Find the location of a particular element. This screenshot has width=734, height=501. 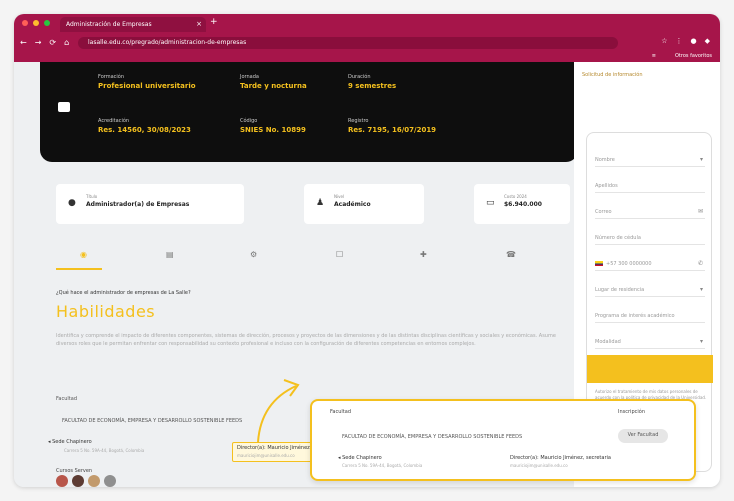

home-icon: ⌂ is located at coordinates (66, 42).